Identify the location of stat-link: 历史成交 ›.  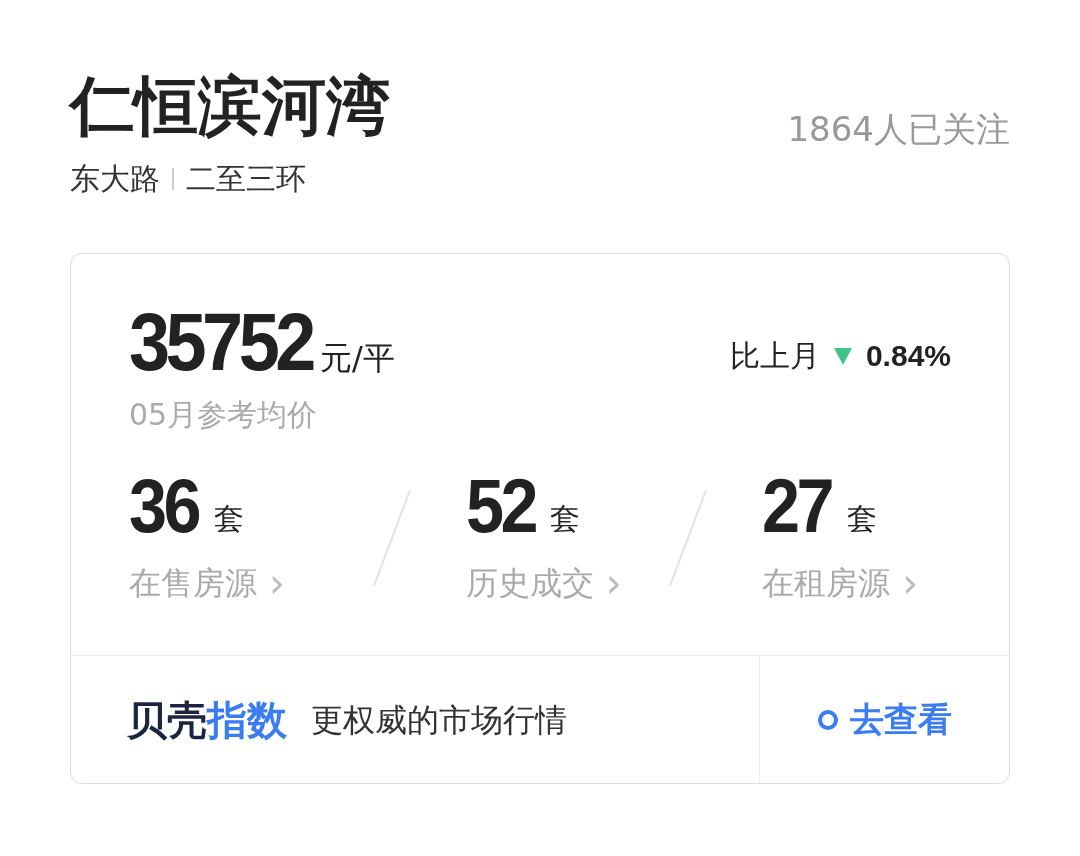
(560, 583).